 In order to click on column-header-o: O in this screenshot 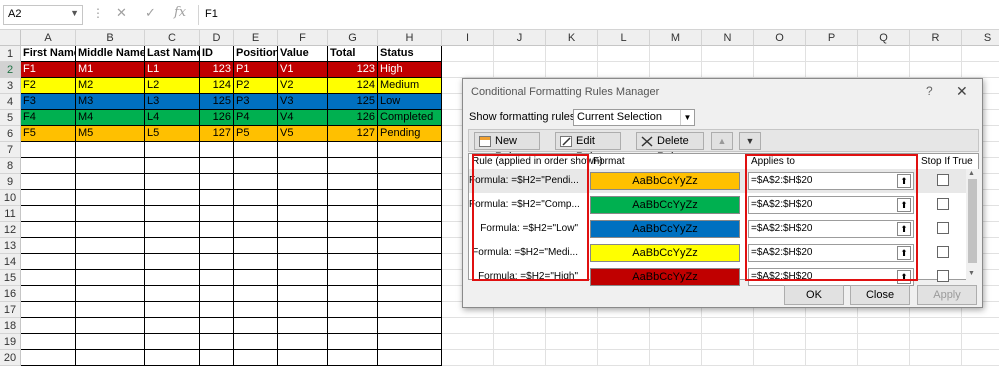, I will do `click(780, 38)`.